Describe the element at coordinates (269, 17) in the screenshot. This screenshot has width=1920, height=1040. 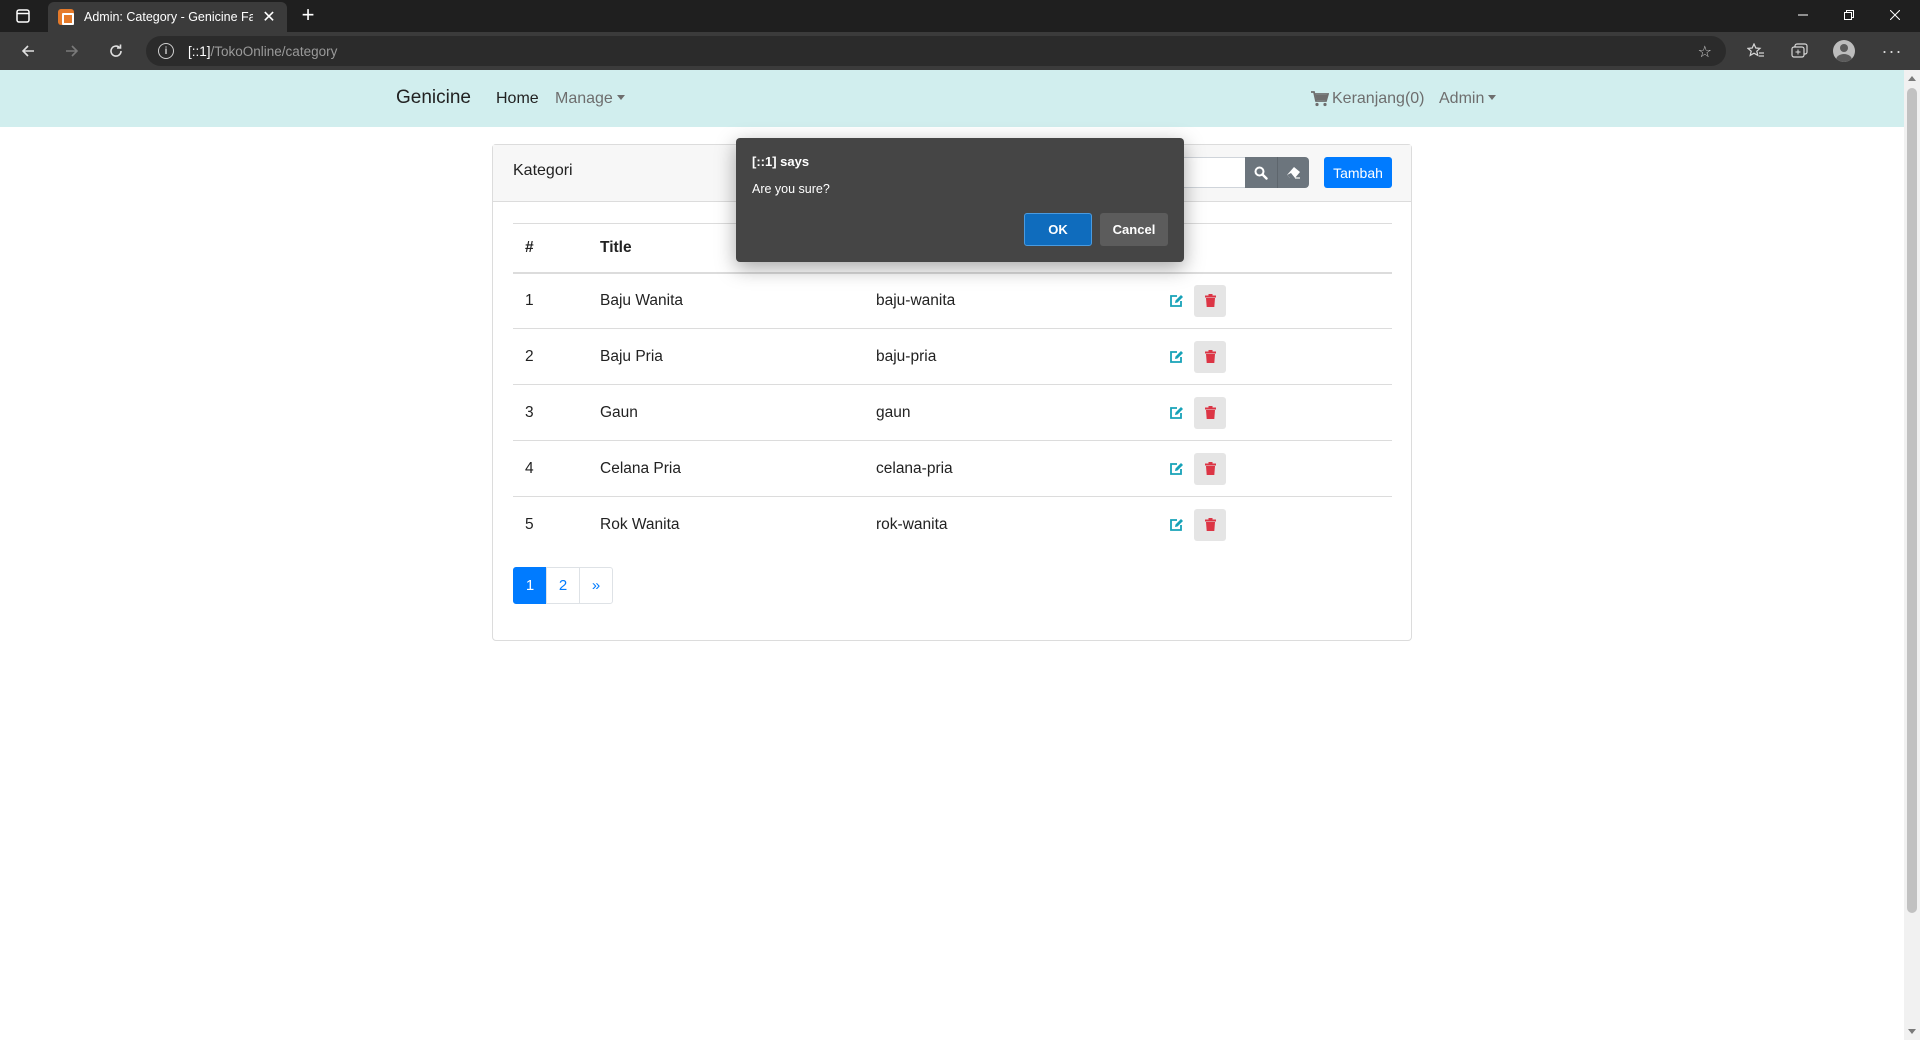
I see `tab-close-icon: ✕` at that location.